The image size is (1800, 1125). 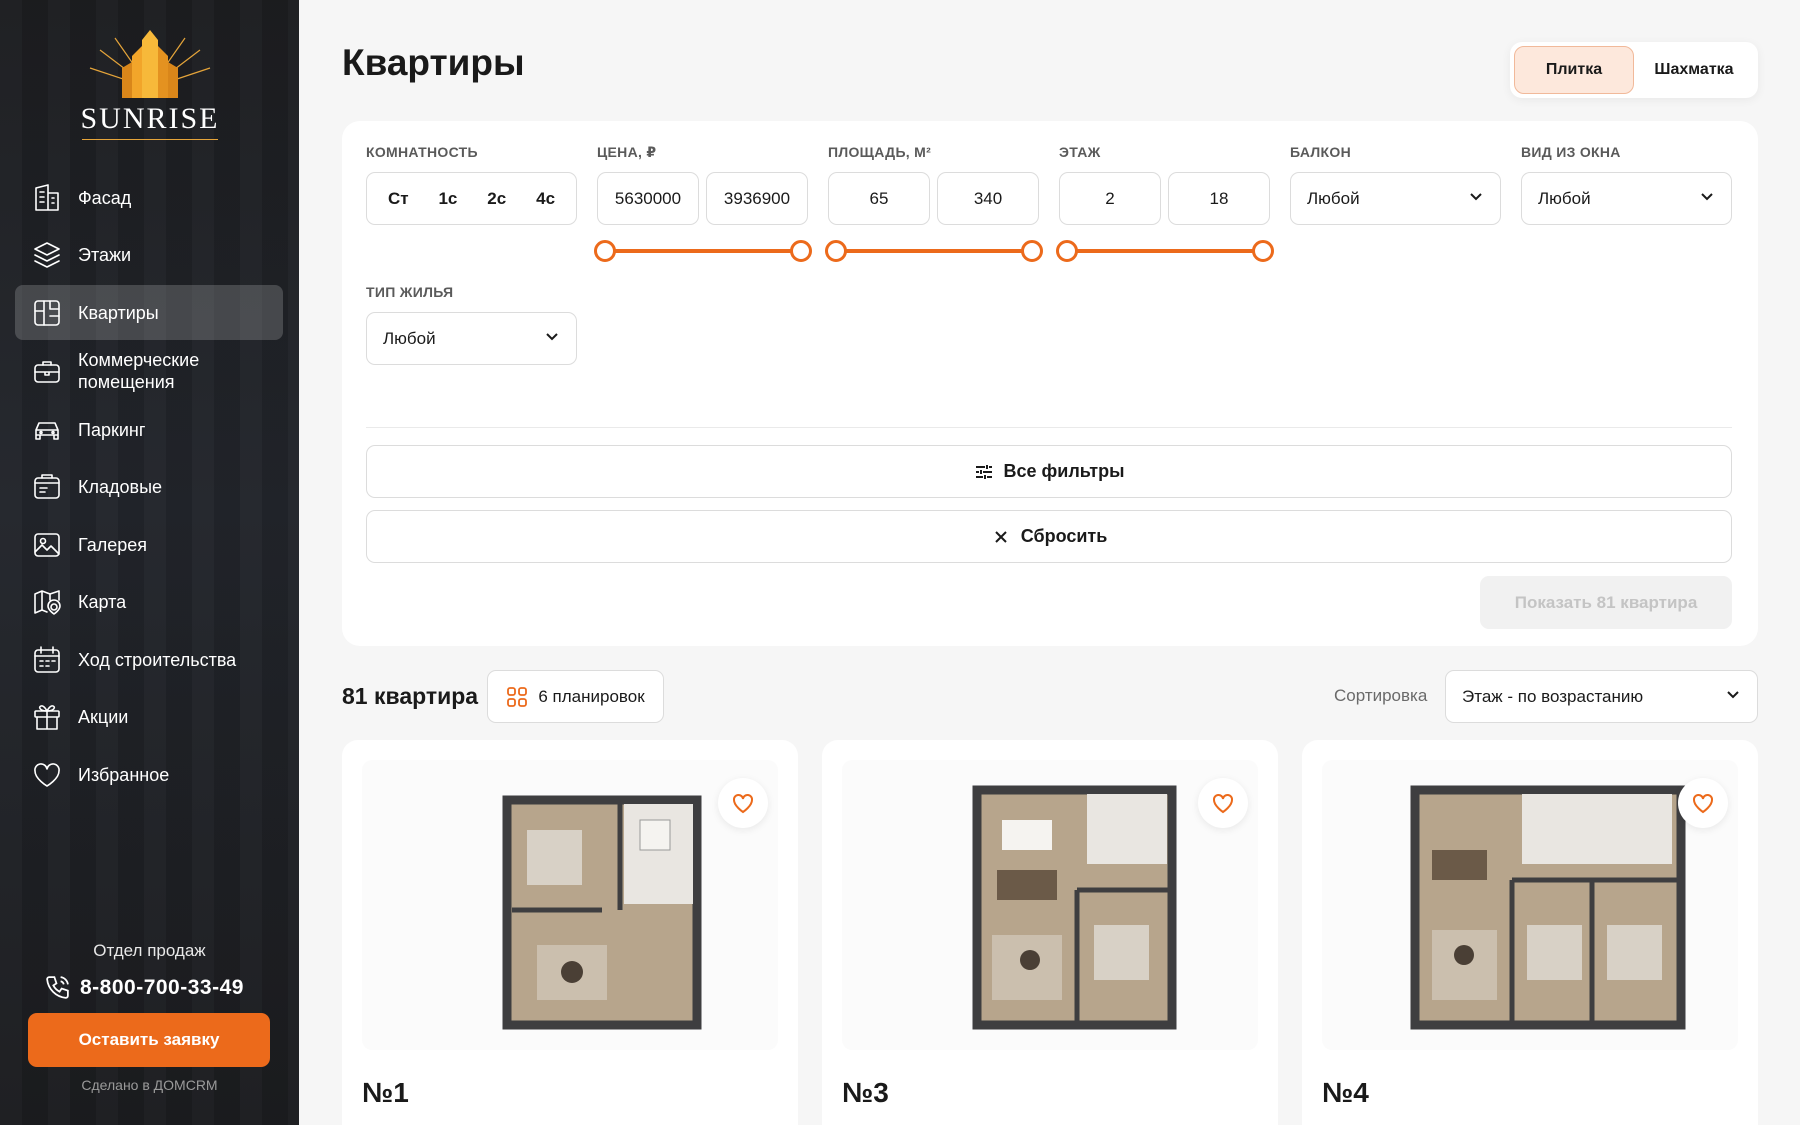 What do you see at coordinates (149, 197) in the screenshot?
I see `sidebar-item-facade: Фасад` at bounding box center [149, 197].